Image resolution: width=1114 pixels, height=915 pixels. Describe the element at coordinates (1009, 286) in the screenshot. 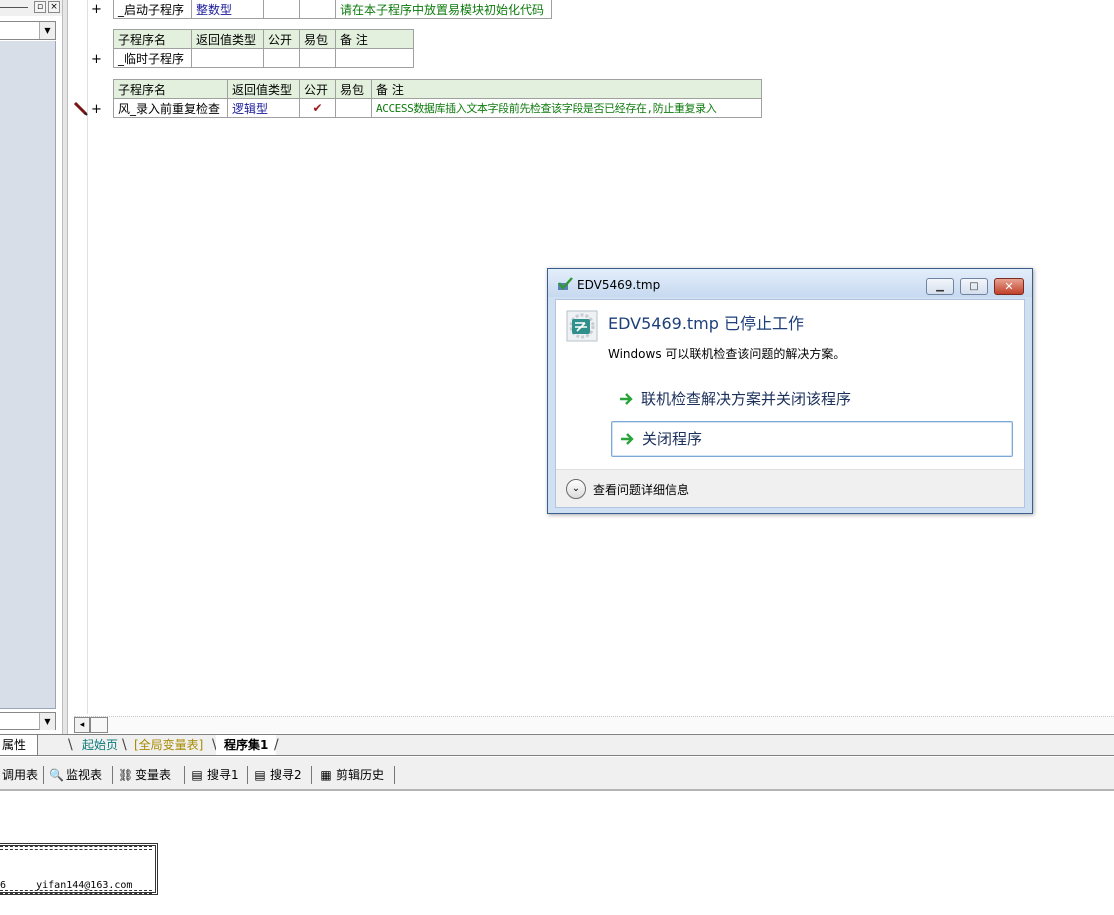

I see `close-button: ✕` at that location.